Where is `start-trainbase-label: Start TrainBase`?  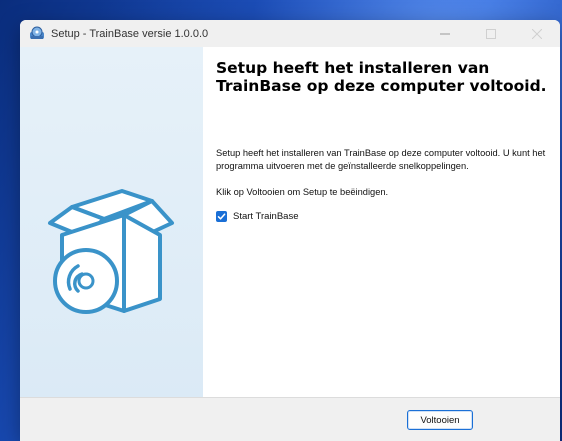
start-trainbase-label: Start TrainBase is located at coordinates (266, 216).